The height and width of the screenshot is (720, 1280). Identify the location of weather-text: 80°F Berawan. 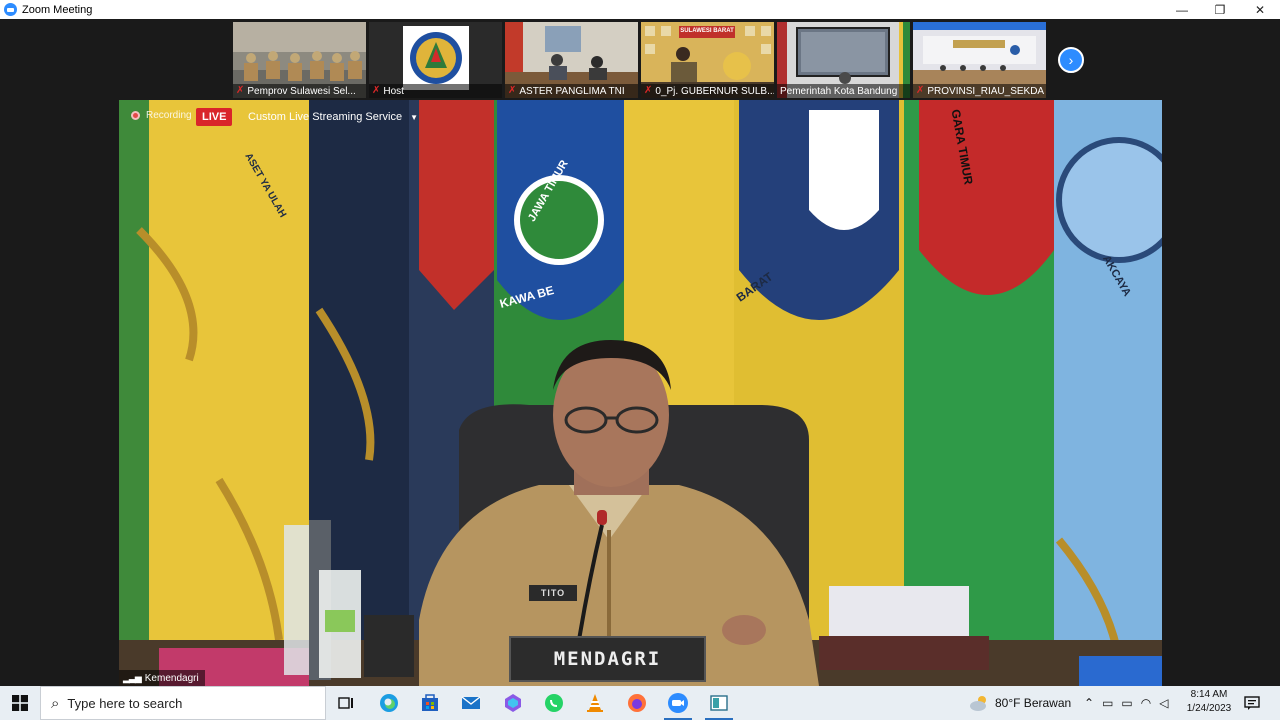
(1033, 703).